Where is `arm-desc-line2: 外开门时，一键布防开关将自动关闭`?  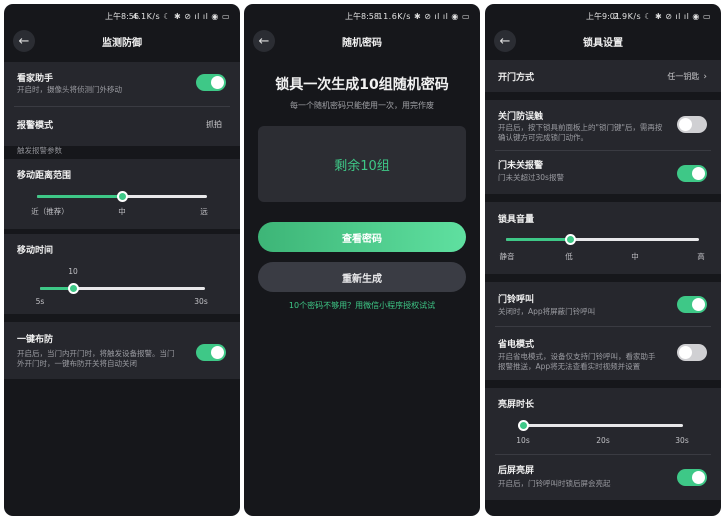
arm-desc-line2: 外开门时，一键布防开关将自动关闭 is located at coordinates (77, 363).